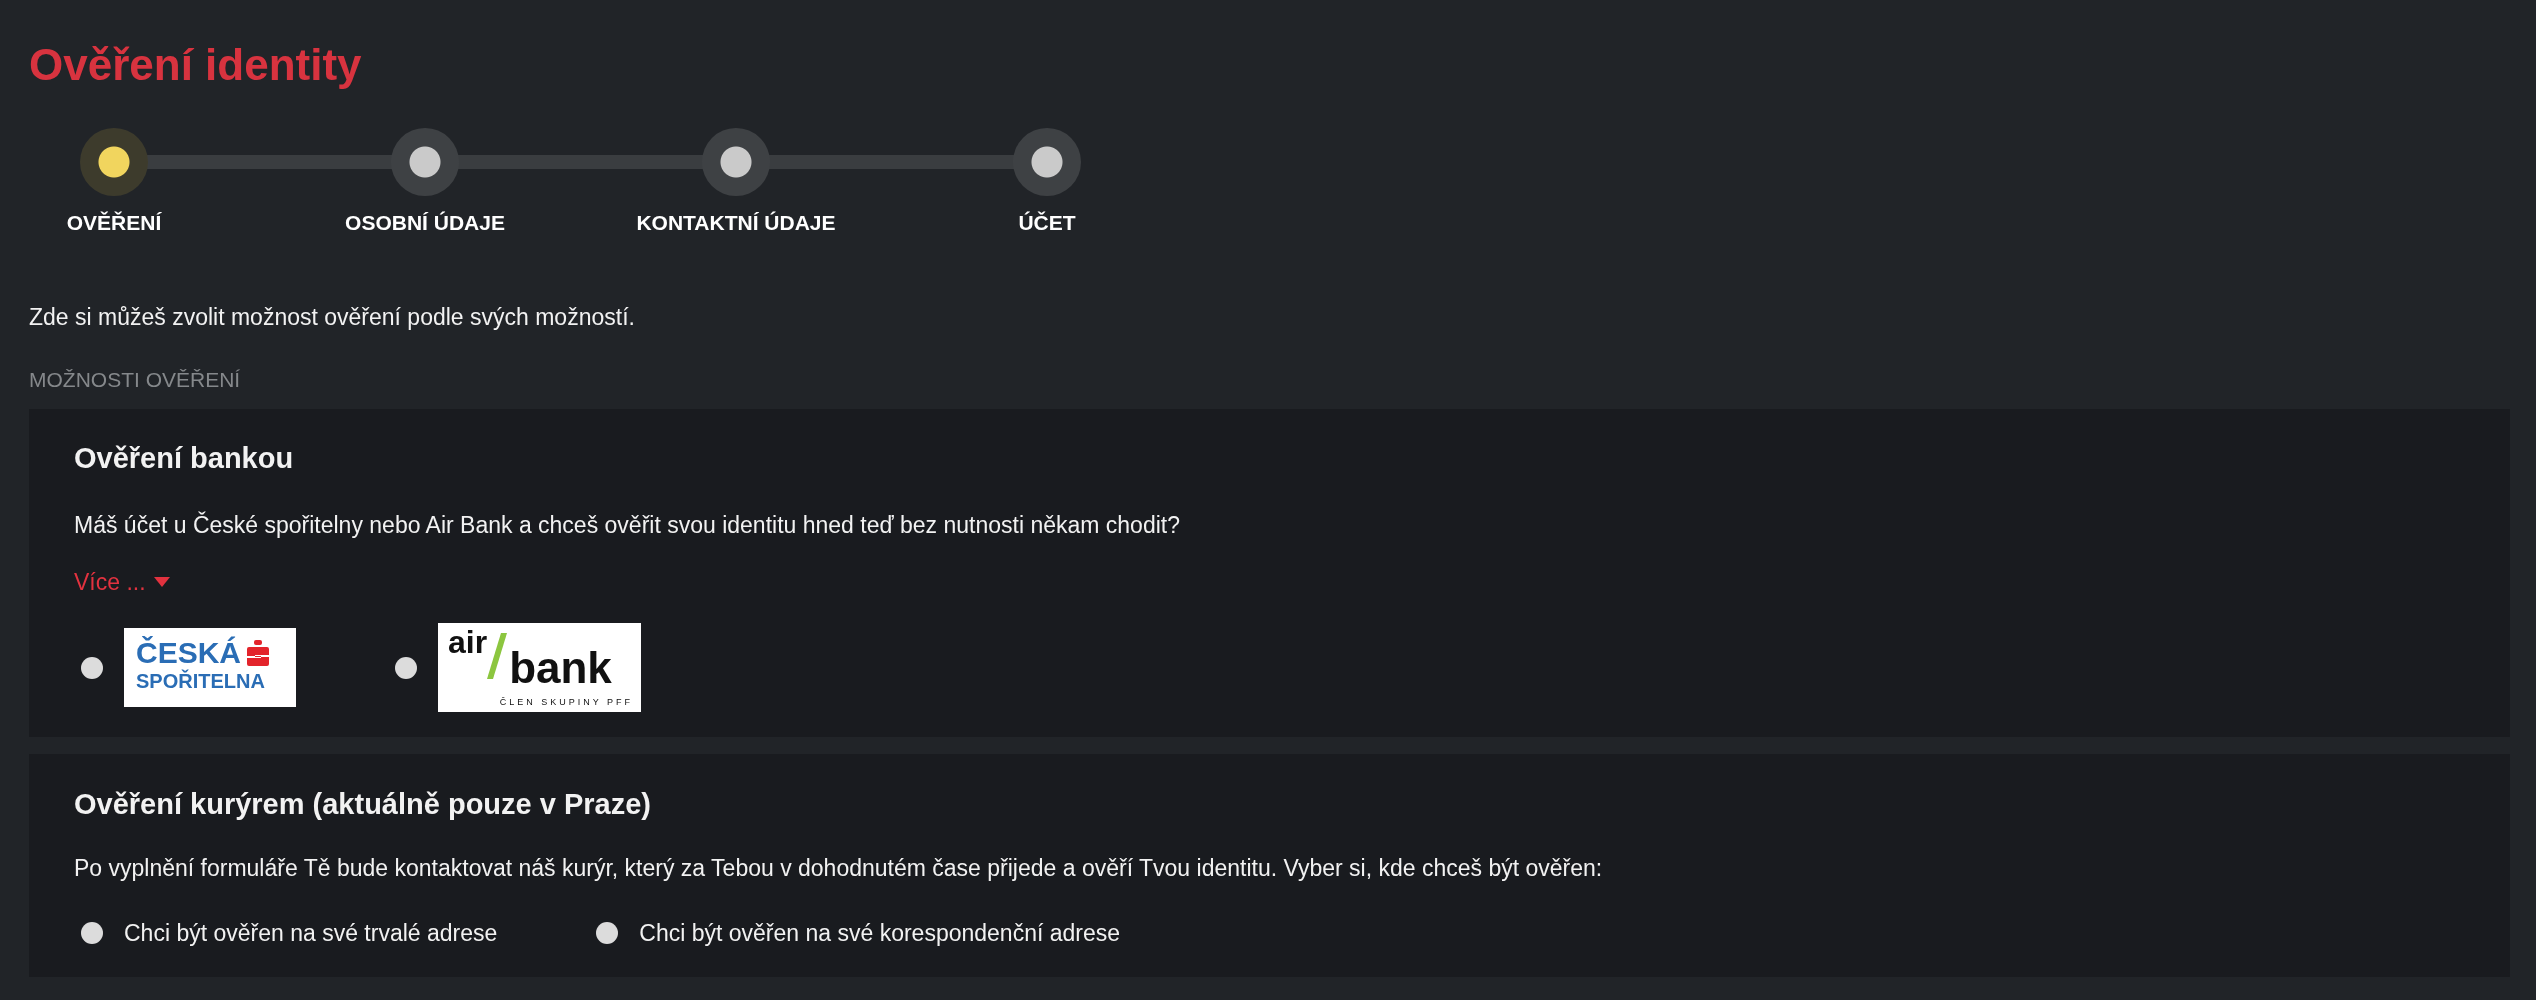 This screenshot has height=1000, width=2536. What do you see at coordinates (497, 656) in the screenshot?
I see `slash-icon` at bounding box center [497, 656].